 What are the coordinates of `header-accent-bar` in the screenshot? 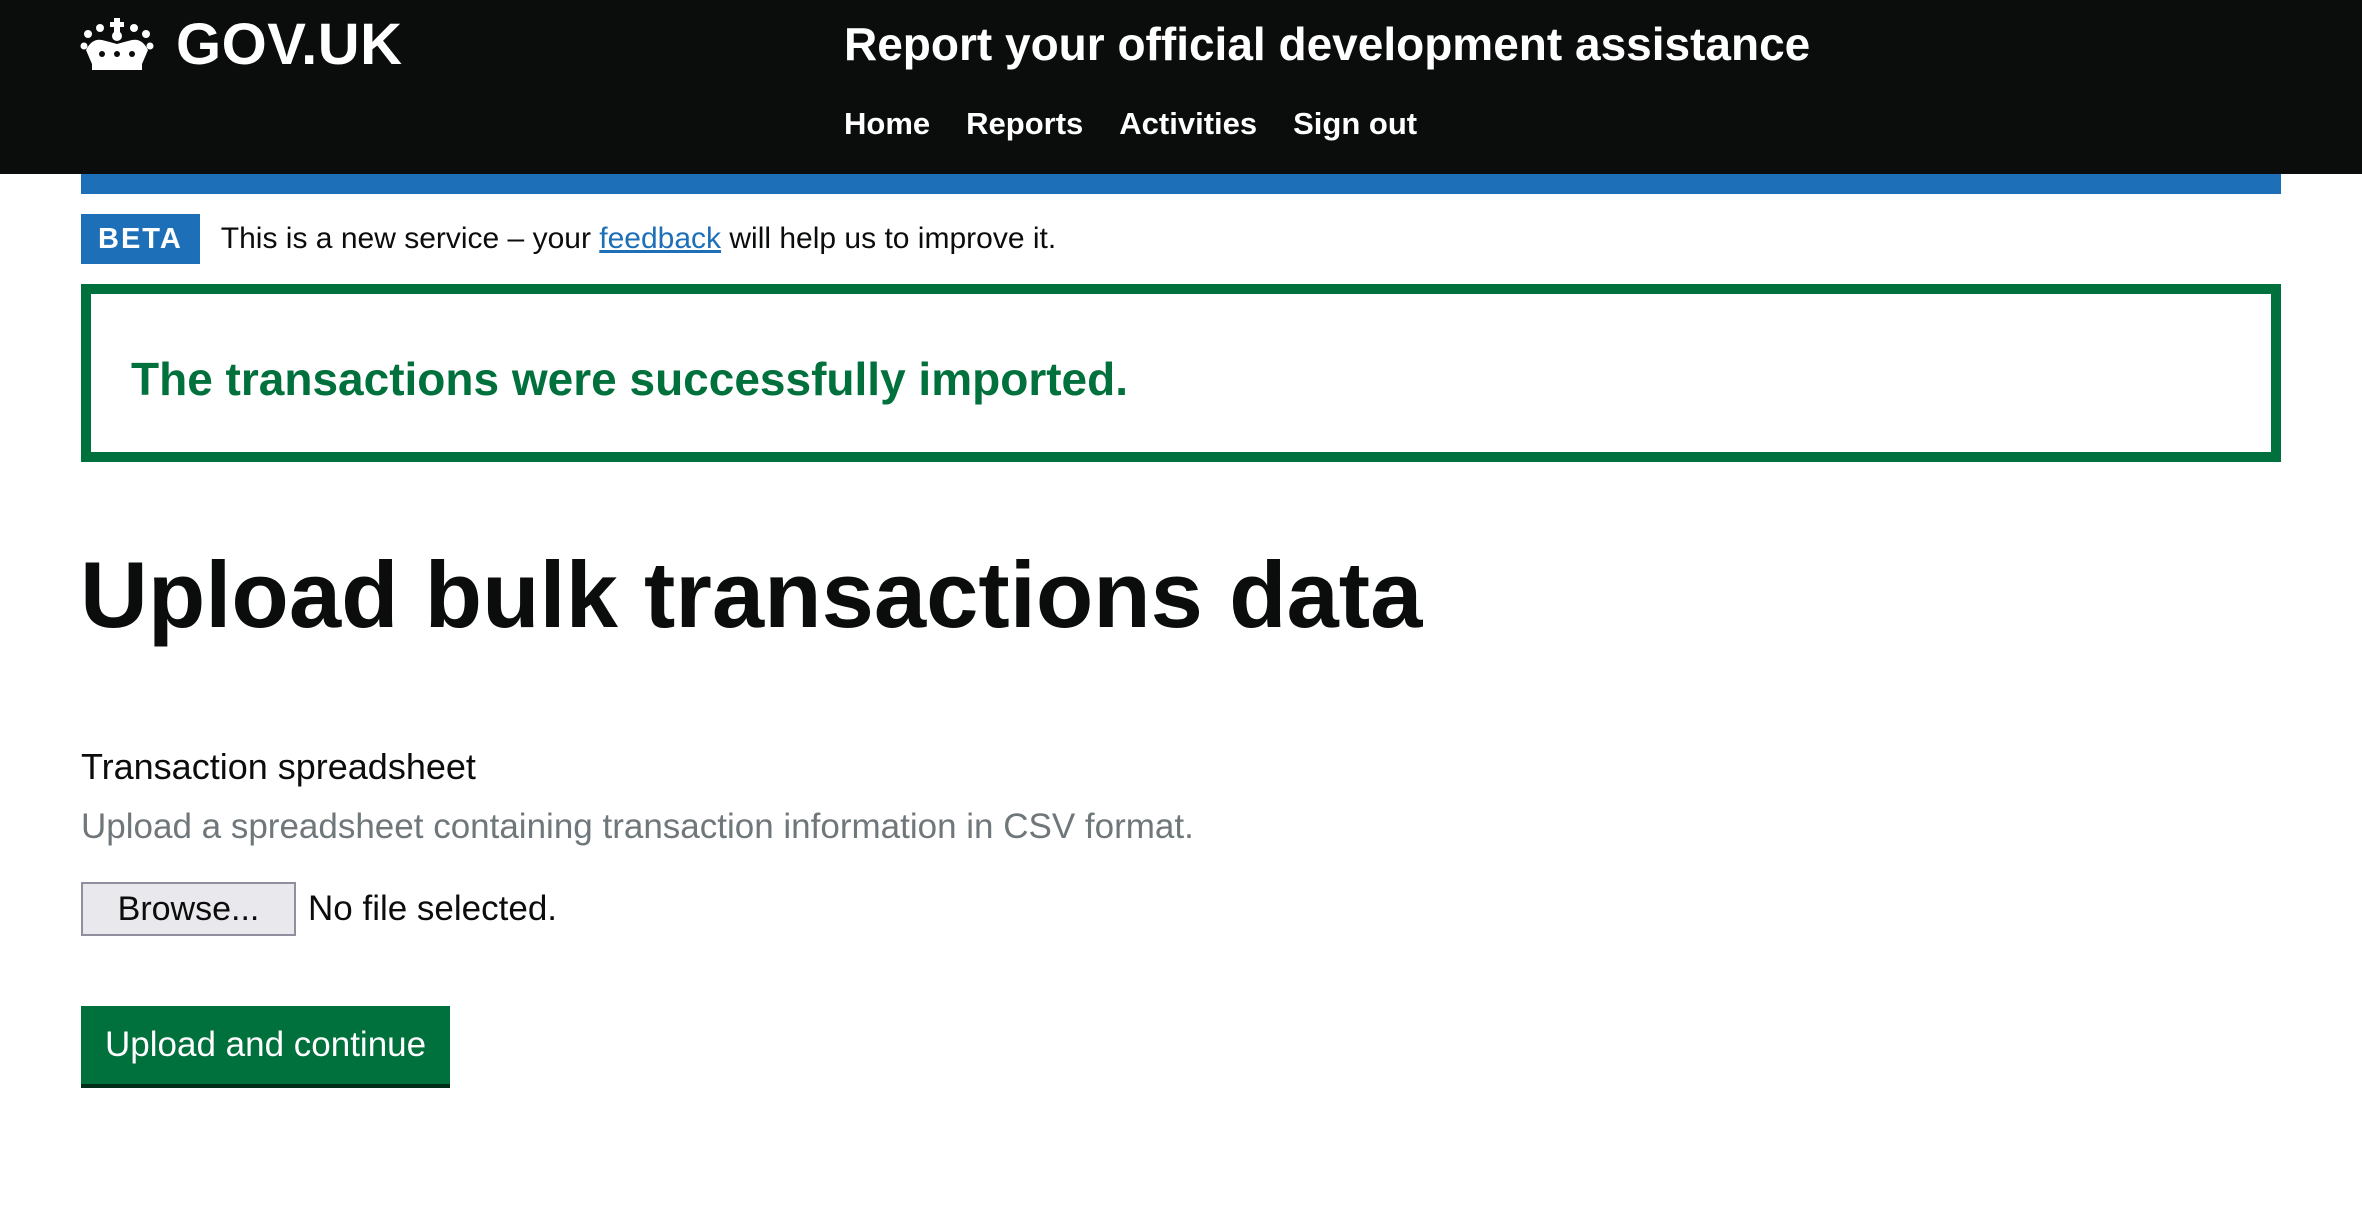 It's located at (1181, 184).